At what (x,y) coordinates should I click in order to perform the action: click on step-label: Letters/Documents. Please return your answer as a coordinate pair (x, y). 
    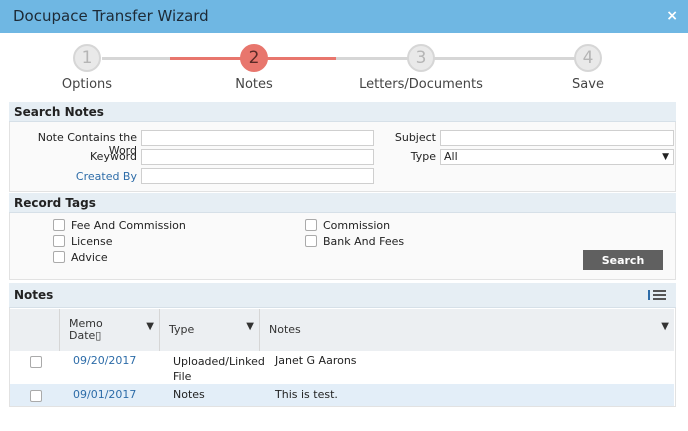
    Looking at the image, I should click on (421, 84).